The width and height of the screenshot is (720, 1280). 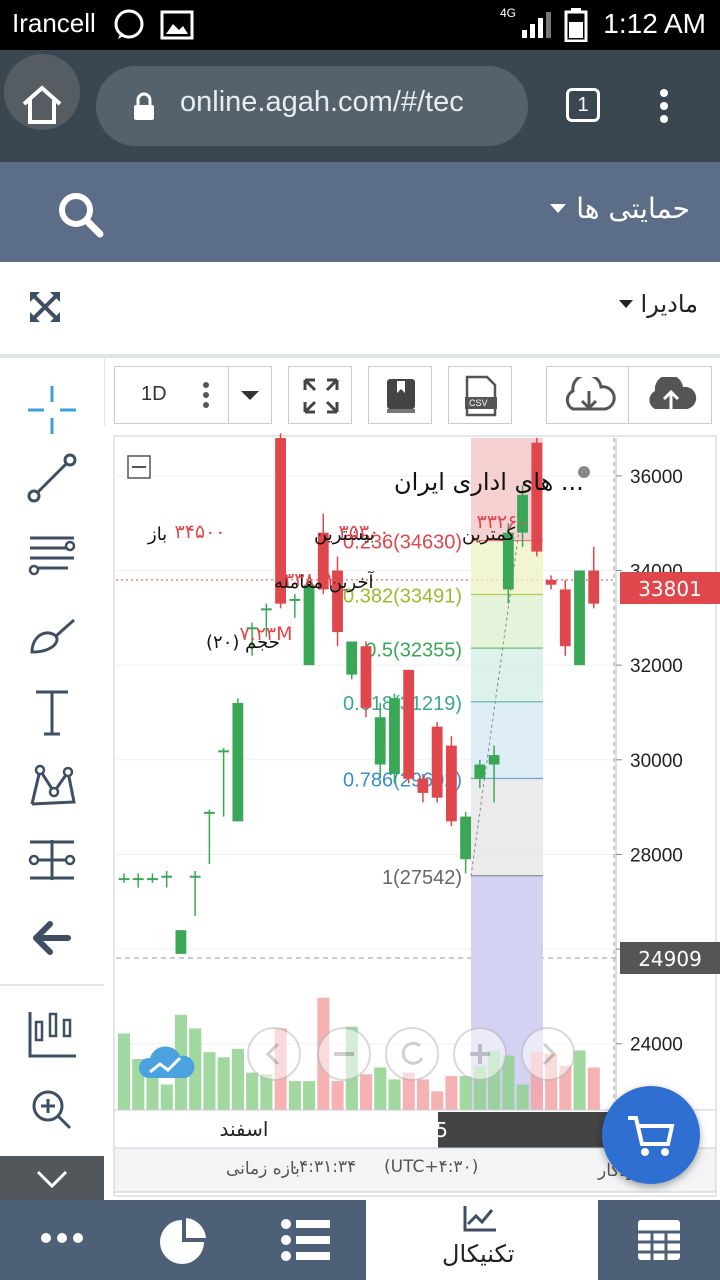 What do you see at coordinates (52, 1034) in the screenshot?
I see `chart-type-icon` at bounding box center [52, 1034].